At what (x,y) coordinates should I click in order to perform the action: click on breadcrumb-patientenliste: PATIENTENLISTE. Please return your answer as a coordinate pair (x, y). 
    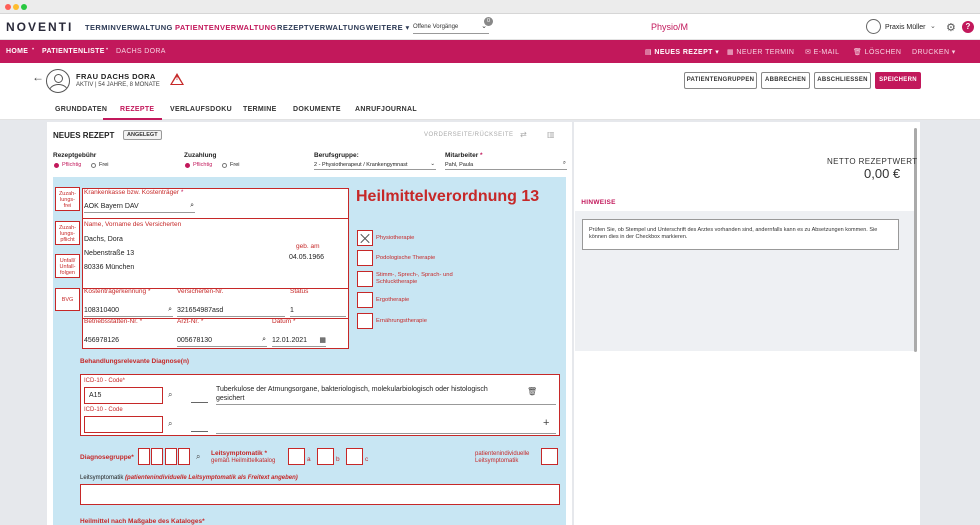
    Looking at the image, I should click on (73, 51).